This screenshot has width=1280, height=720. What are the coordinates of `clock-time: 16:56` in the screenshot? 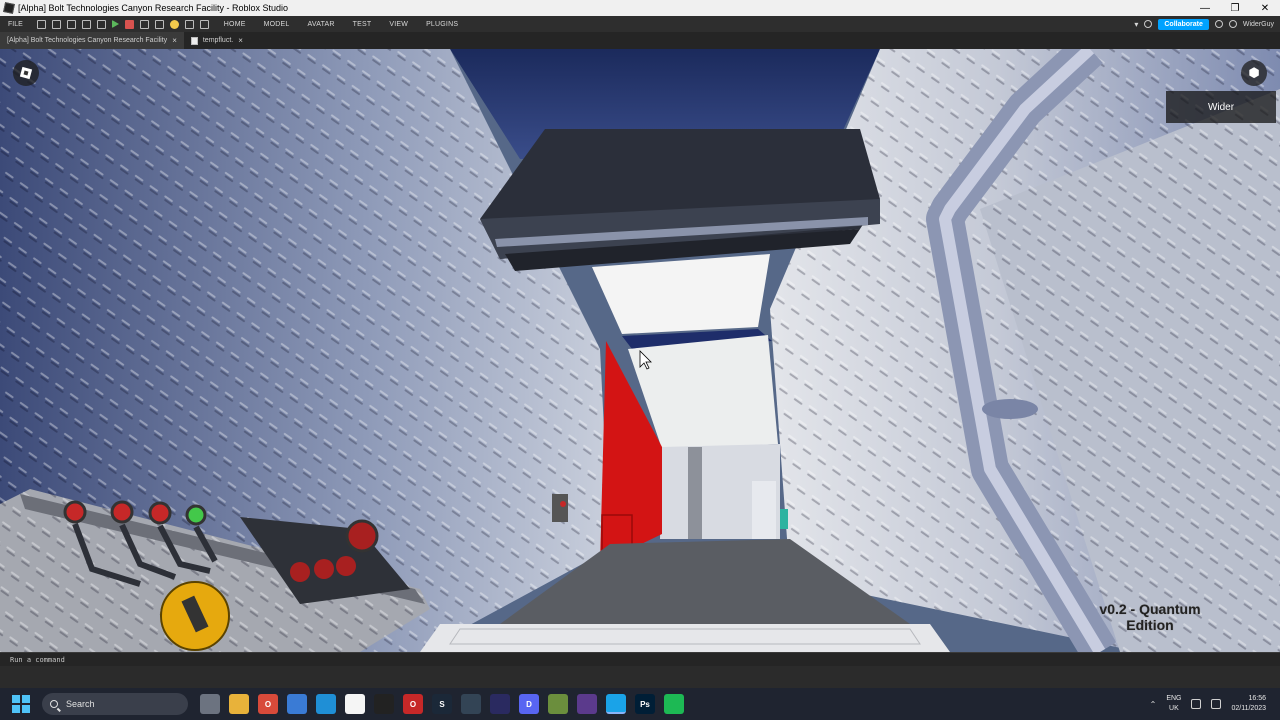 It's located at (1257, 698).